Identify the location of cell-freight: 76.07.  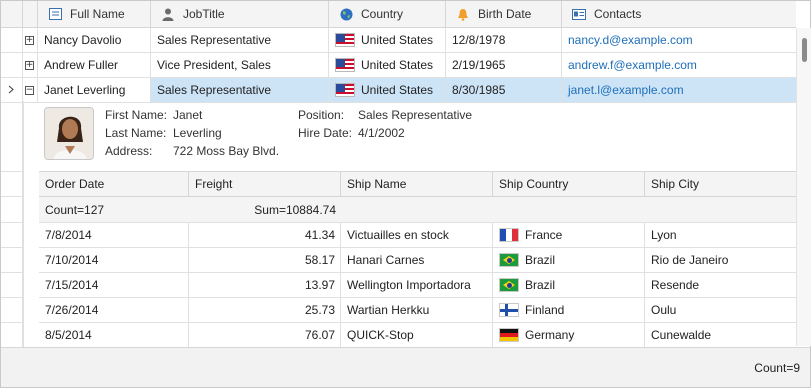
(265, 335).